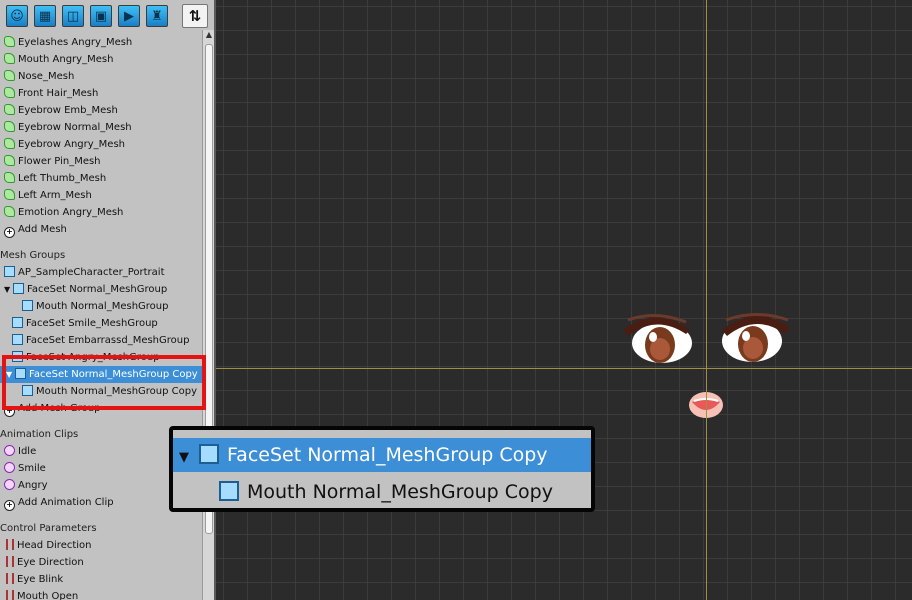 The height and width of the screenshot is (600, 912). What do you see at coordinates (102, 306) in the screenshot?
I see `row-label: Mouth Normal_MeshGroup` at bounding box center [102, 306].